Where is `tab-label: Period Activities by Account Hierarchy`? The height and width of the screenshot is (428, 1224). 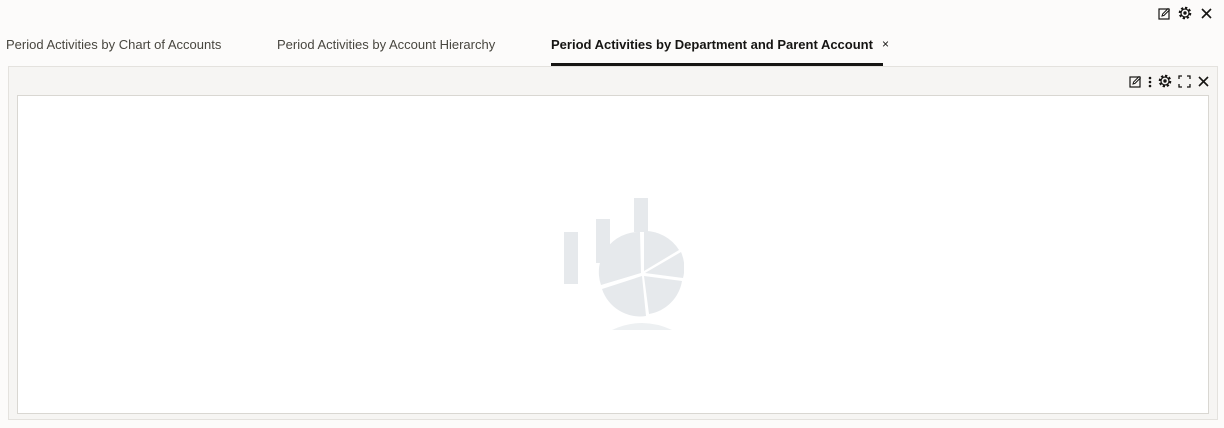
tab-label: Period Activities by Account Hierarchy is located at coordinates (386, 44).